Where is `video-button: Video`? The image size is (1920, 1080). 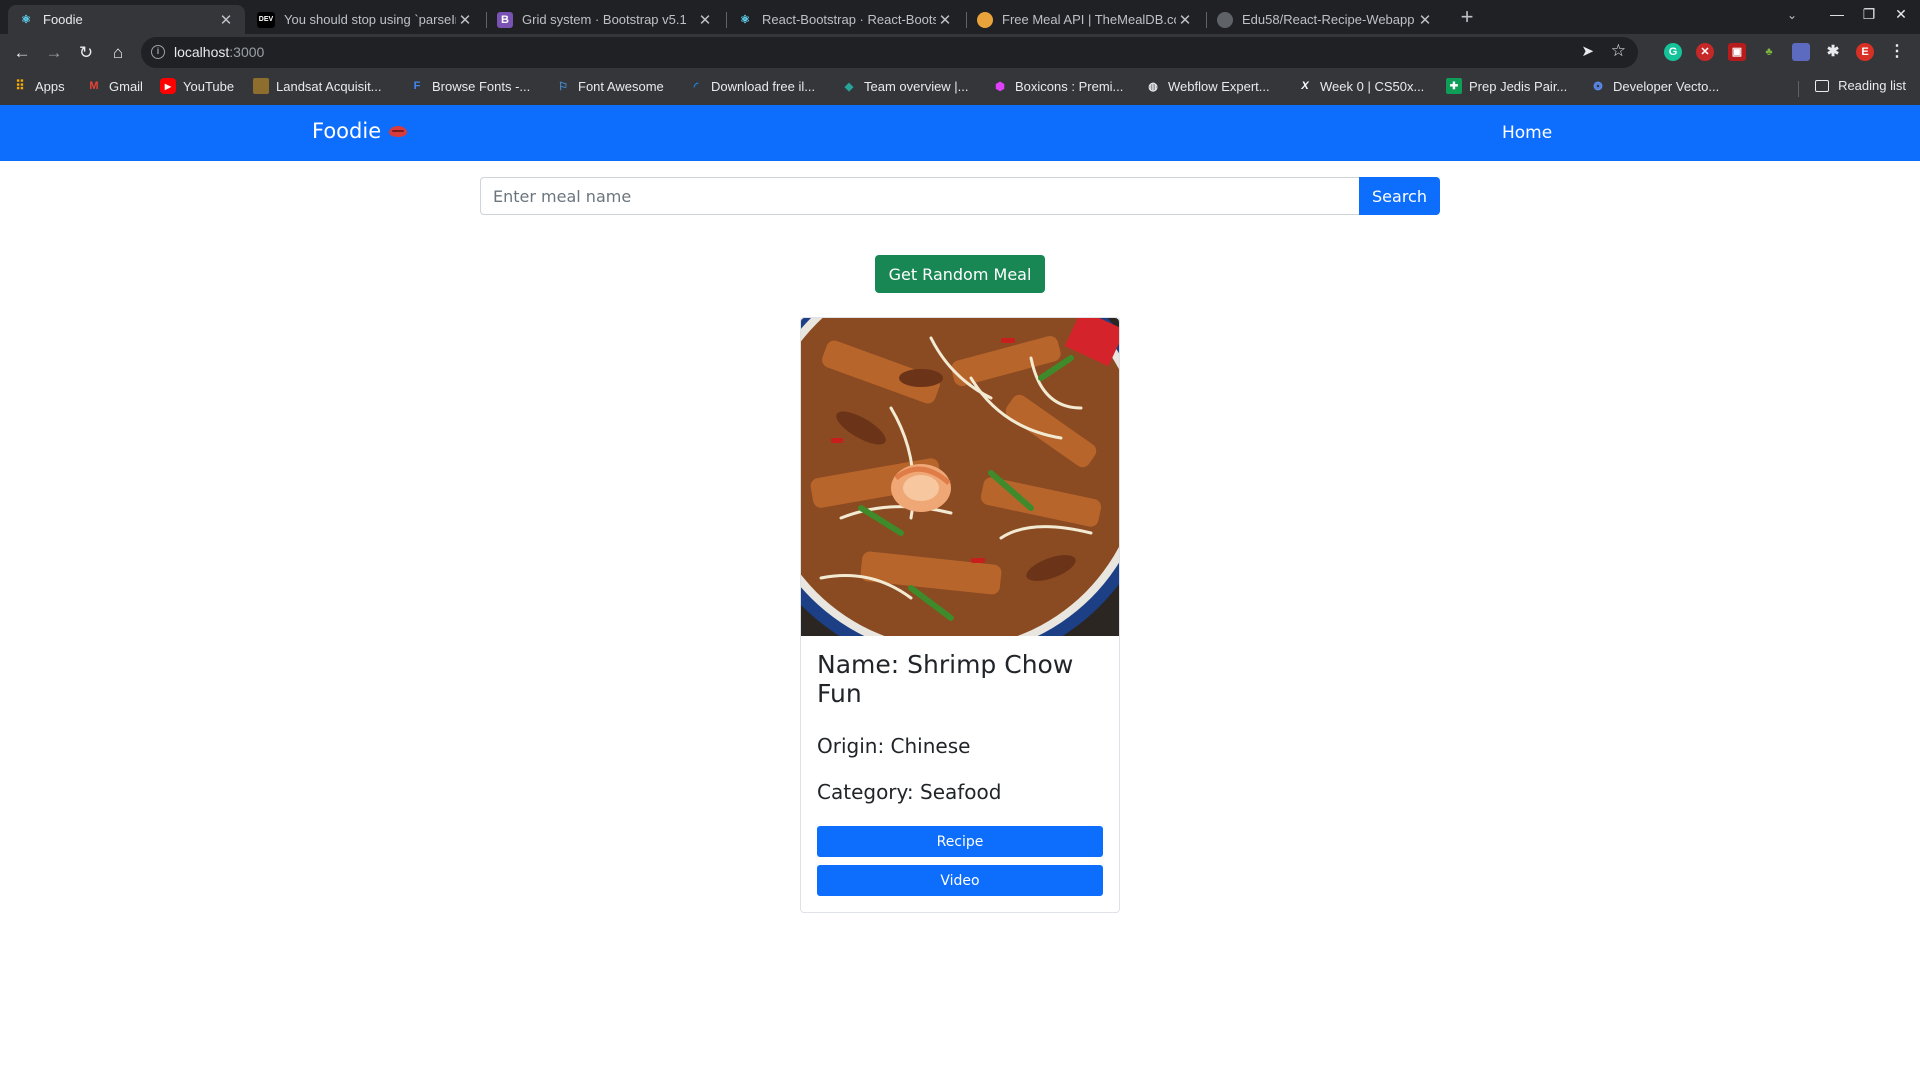
video-button: Video is located at coordinates (960, 880).